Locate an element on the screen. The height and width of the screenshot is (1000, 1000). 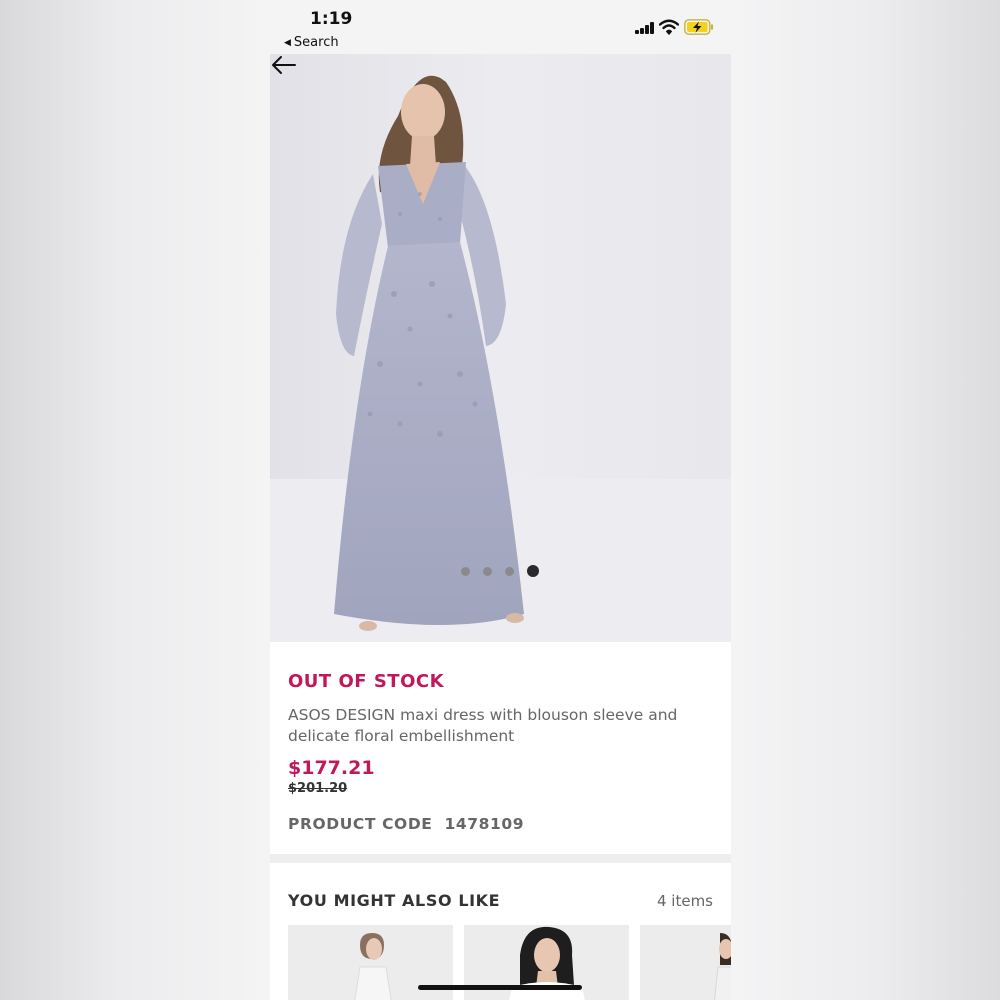
home-indicator is located at coordinates (500, 987).